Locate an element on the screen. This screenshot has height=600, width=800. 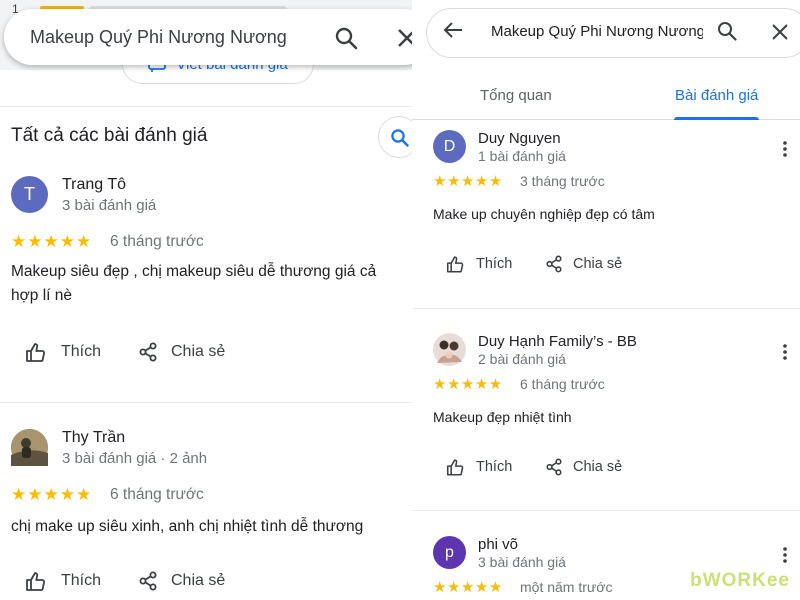
reviewer-name: Duy Hạnh Family’s - BB is located at coordinates (557, 341).